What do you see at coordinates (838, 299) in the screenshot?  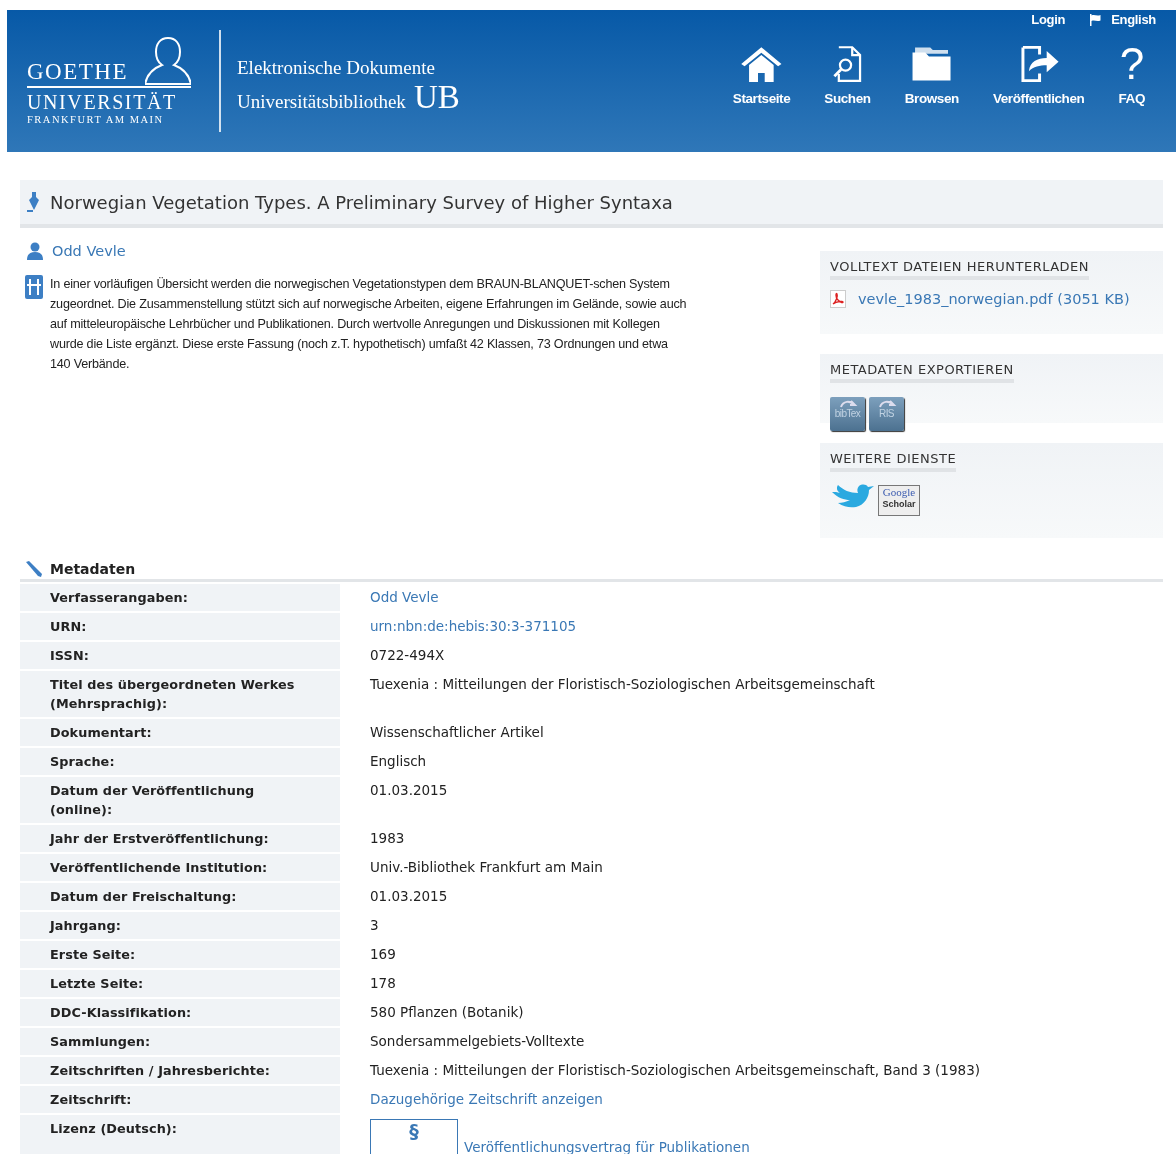 I see `pdf-icon` at bounding box center [838, 299].